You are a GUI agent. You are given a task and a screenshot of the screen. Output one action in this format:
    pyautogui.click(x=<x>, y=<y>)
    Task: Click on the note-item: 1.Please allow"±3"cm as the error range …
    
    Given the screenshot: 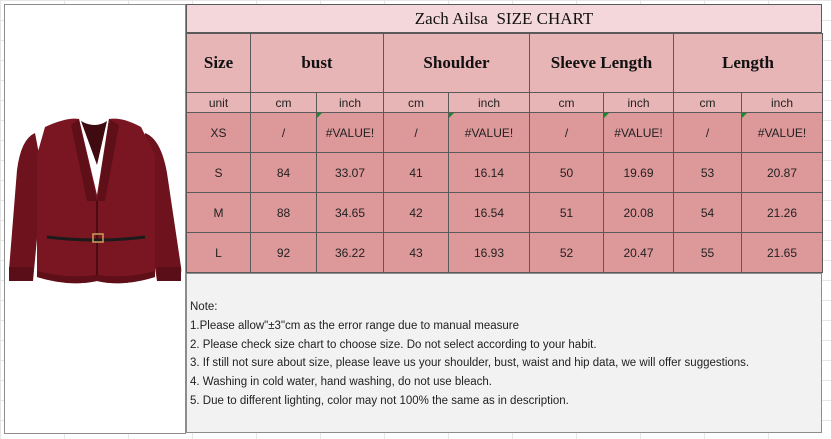 What is the action you would take?
    pyautogui.click(x=354, y=325)
    